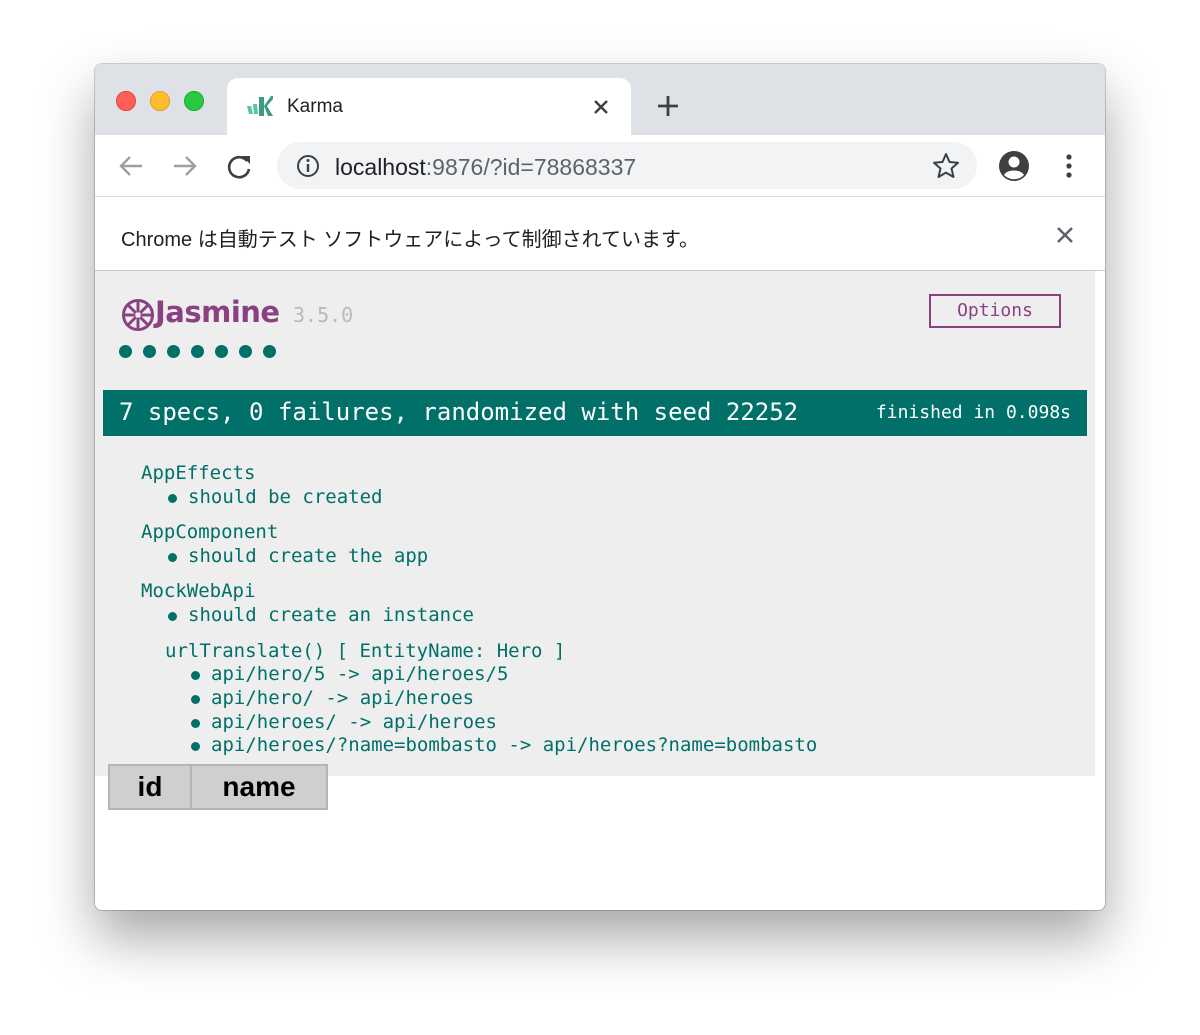  Describe the element at coordinates (323, 315) in the screenshot. I see `jasmine-version: 3.5.0` at that location.